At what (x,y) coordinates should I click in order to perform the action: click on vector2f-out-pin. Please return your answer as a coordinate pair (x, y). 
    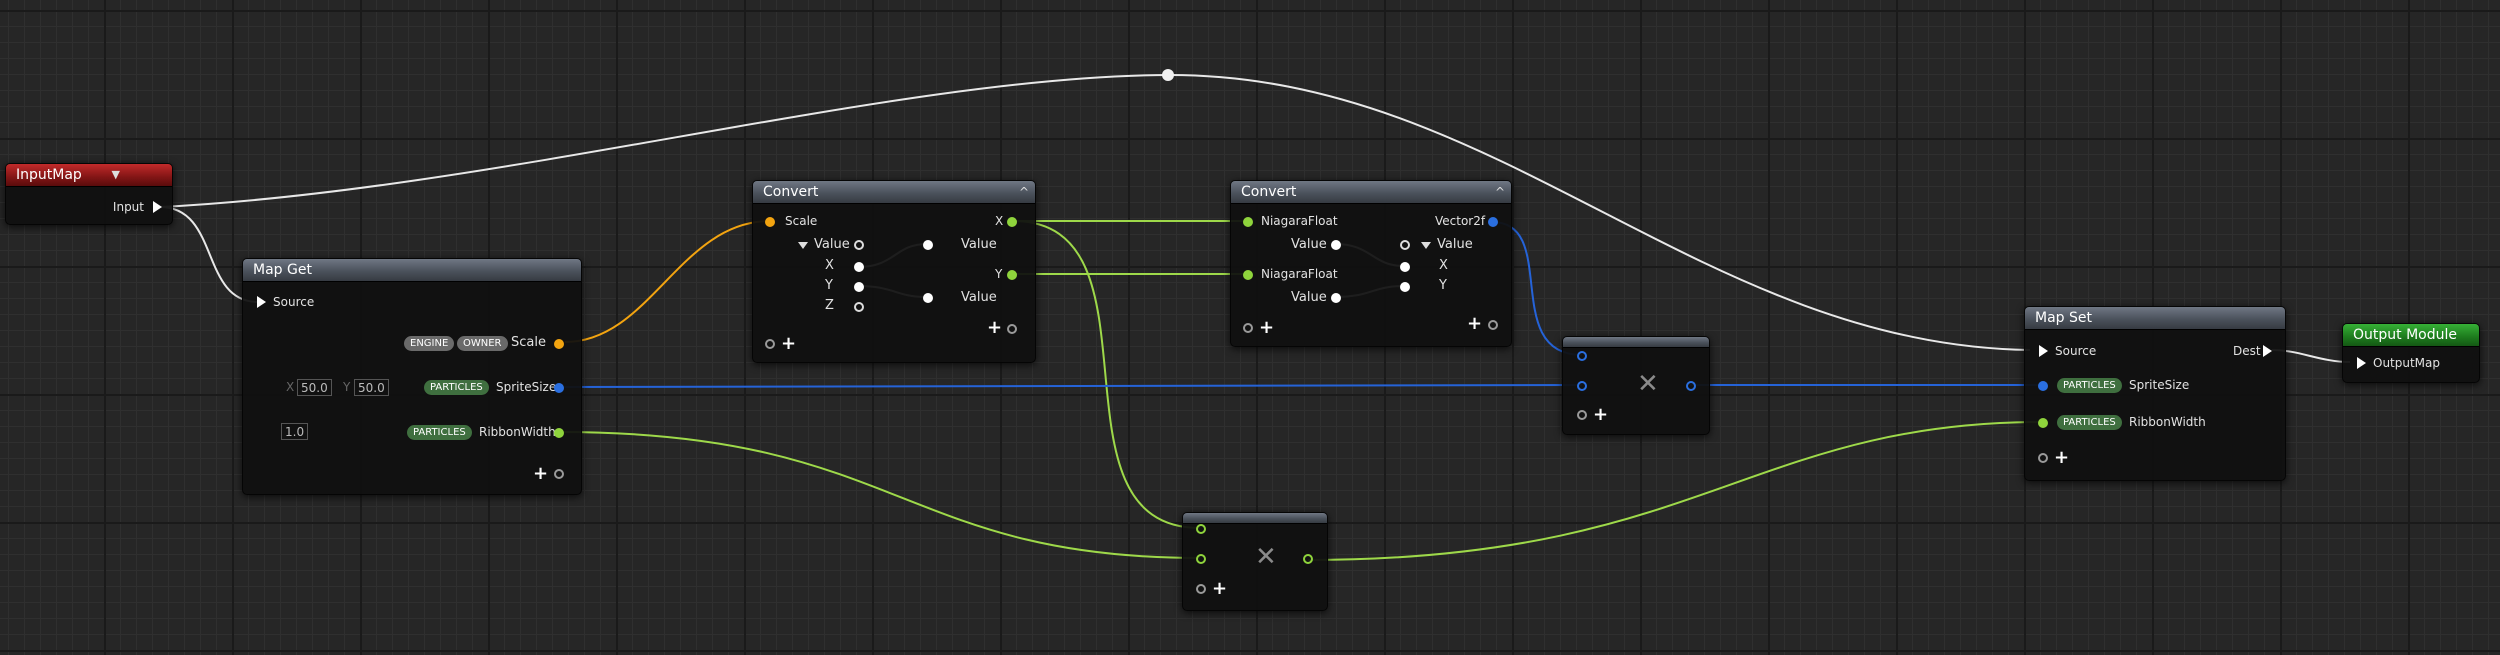
    Looking at the image, I should click on (1493, 222).